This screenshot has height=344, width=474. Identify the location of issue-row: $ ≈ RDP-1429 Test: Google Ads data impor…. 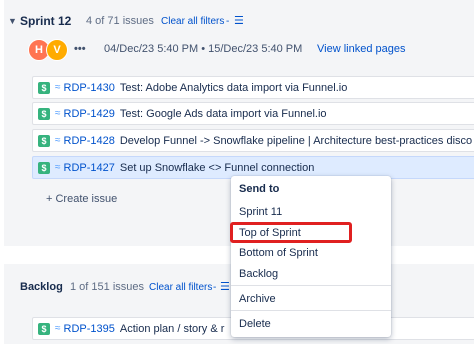
(253, 113).